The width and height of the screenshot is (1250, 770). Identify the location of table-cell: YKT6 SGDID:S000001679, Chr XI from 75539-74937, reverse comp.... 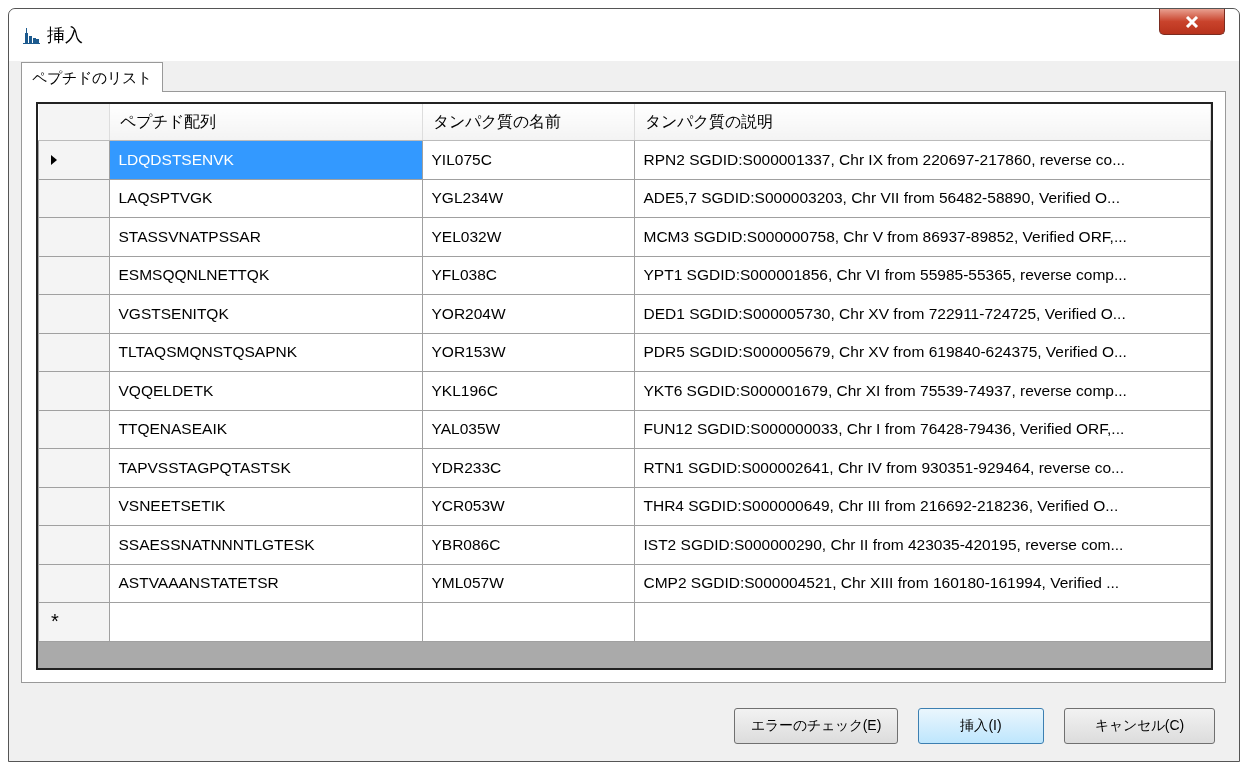
(922, 390).